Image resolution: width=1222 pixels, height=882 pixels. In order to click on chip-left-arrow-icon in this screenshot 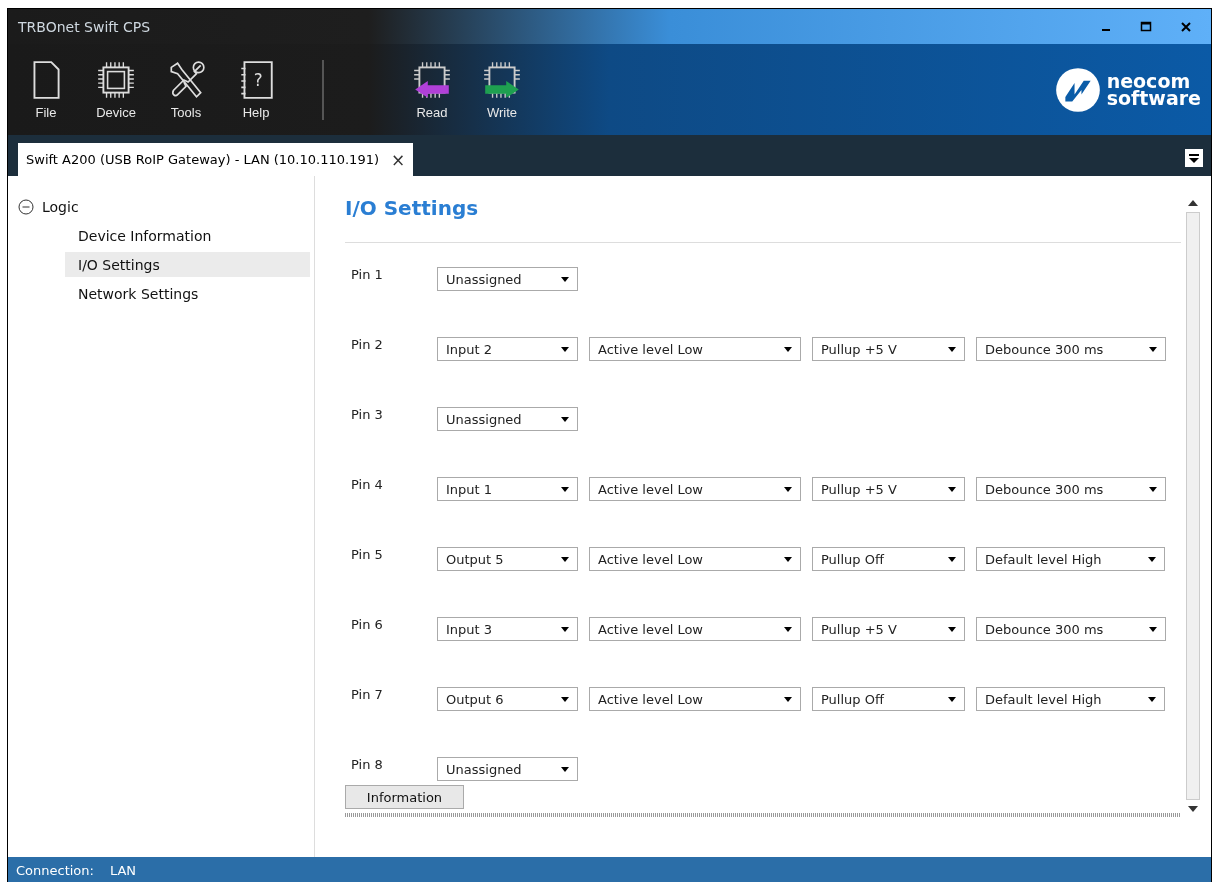, I will do `click(432, 80)`.